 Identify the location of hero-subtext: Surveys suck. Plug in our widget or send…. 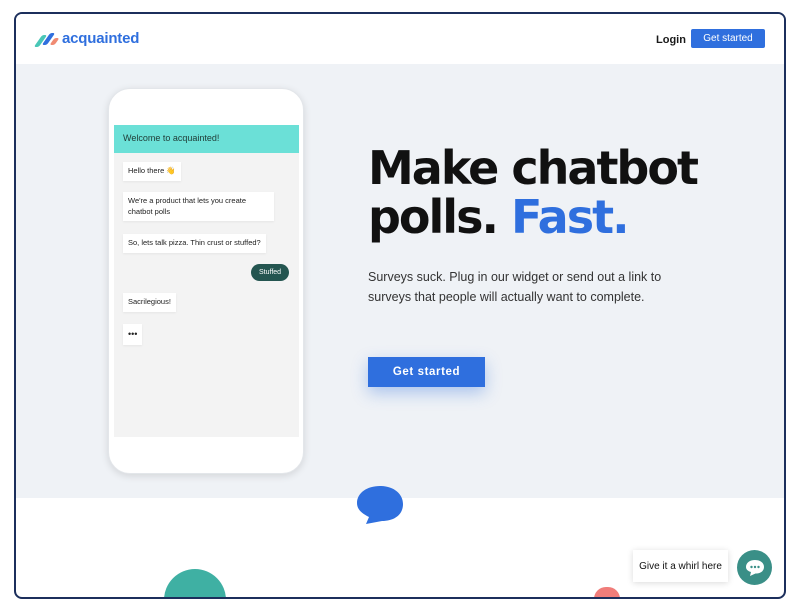
(515, 287).